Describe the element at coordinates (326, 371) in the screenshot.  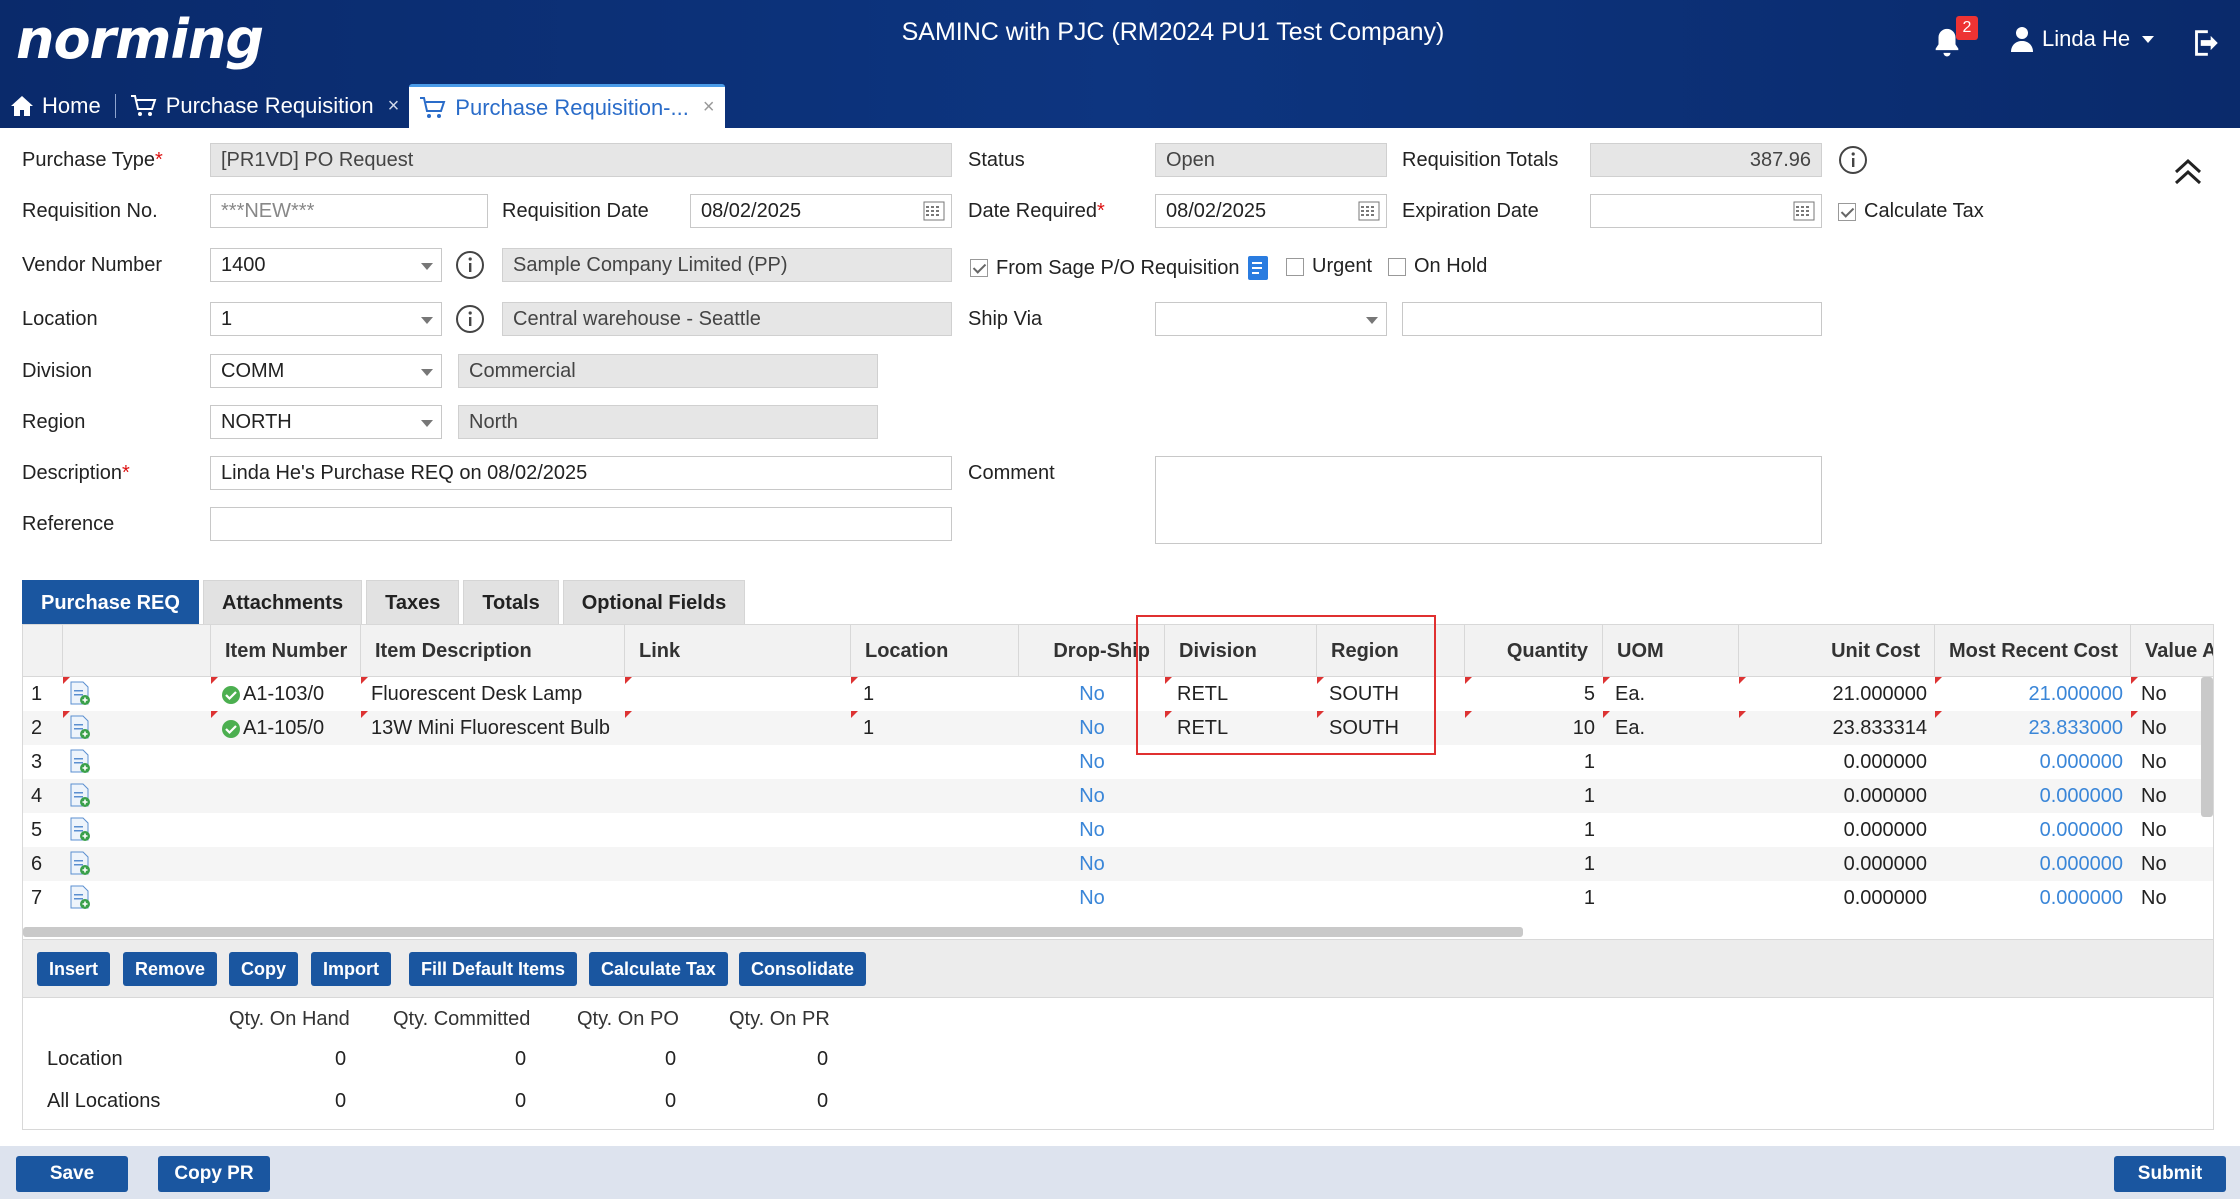
I see `division-dropdown: COMM` at that location.